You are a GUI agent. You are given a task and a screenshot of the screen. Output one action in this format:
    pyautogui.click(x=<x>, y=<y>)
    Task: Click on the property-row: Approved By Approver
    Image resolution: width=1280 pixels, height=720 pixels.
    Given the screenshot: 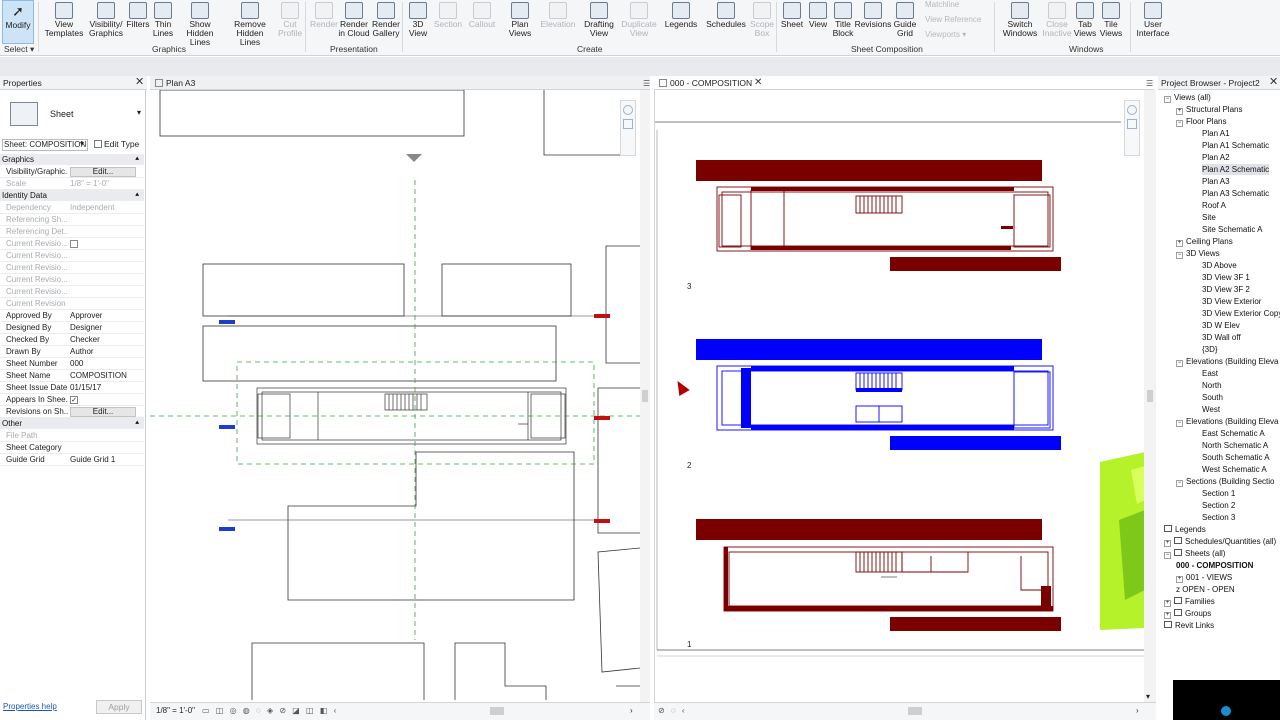 What is the action you would take?
    pyautogui.click(x=72, y=316)
    